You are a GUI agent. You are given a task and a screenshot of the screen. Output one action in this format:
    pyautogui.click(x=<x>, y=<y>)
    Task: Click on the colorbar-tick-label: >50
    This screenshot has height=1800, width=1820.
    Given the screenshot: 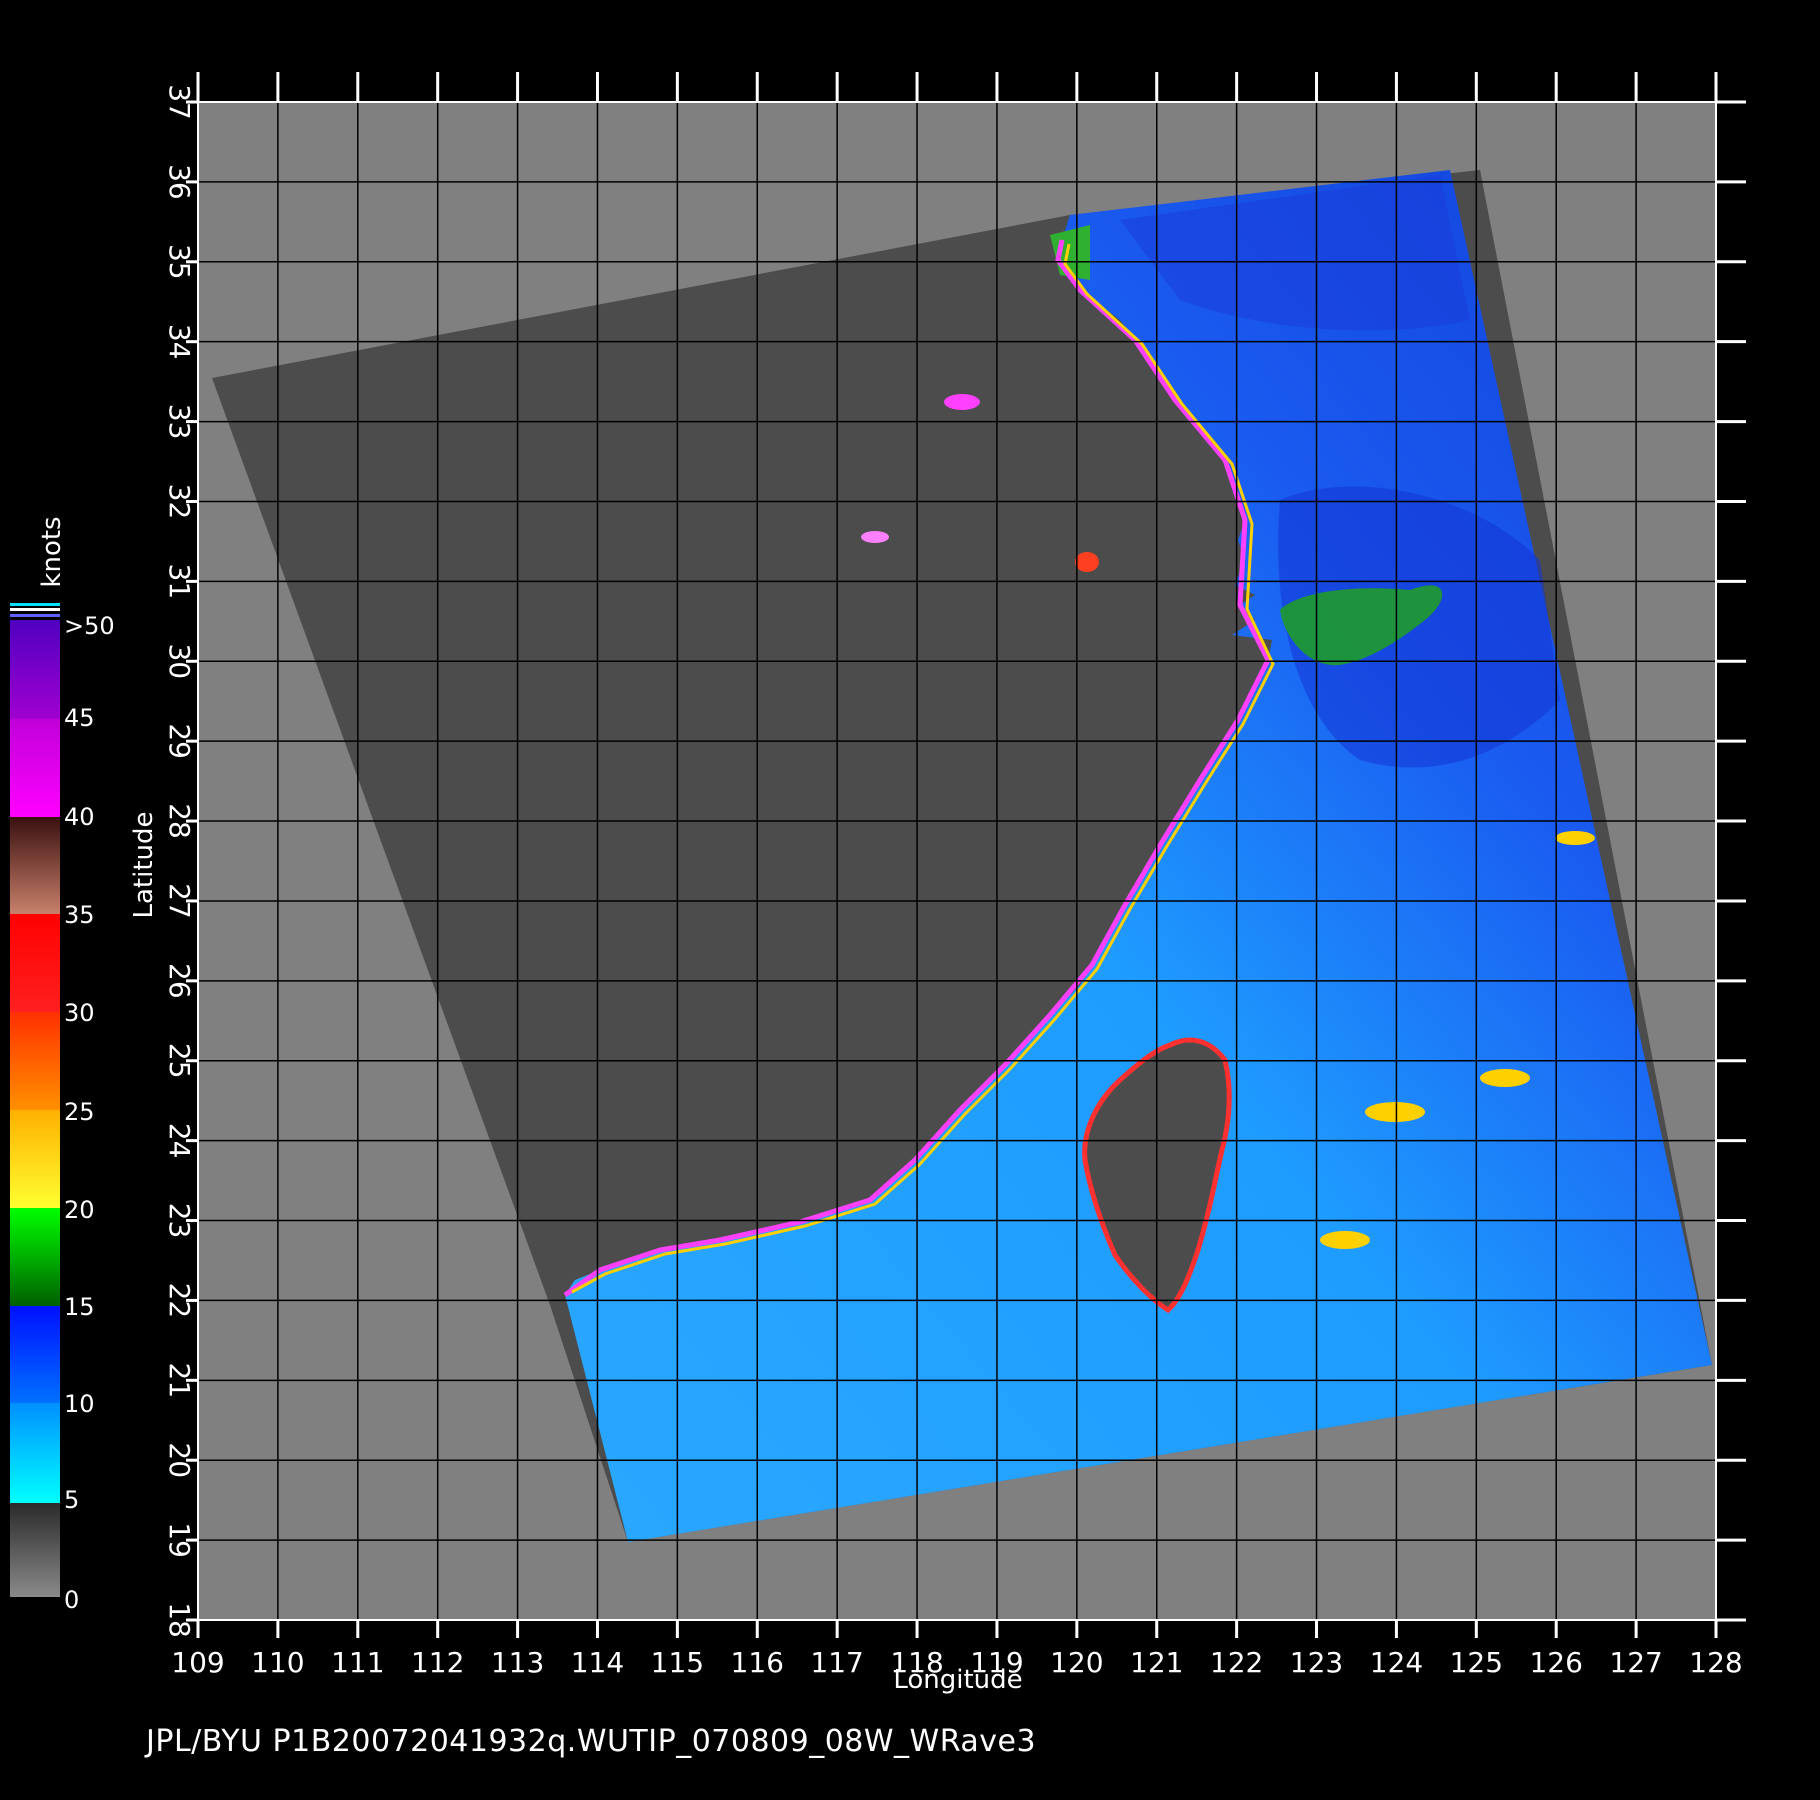 What is the action you would take?
    pyautogui.click(x=89, y=626)
    